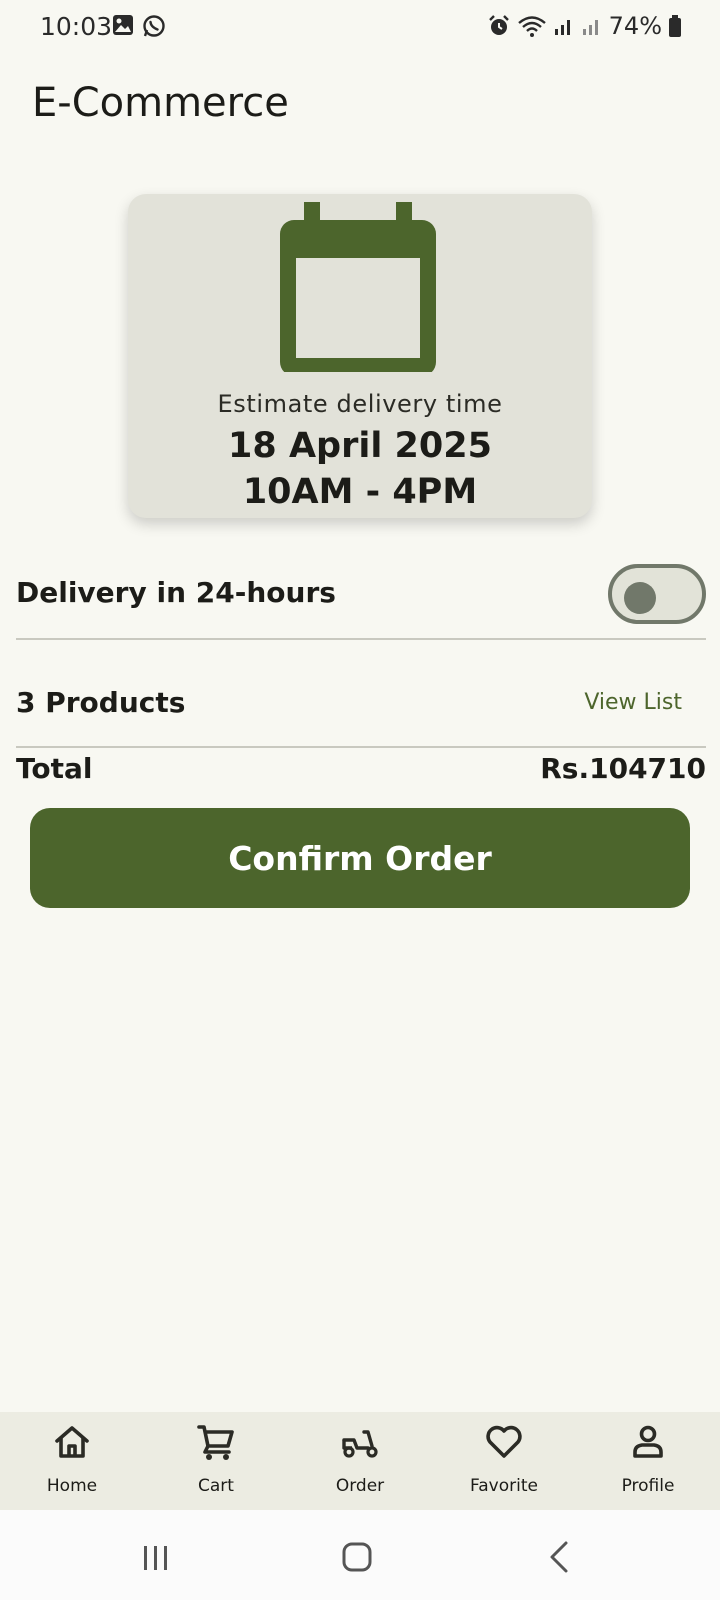  I want to click on home-button-icon, so click(358, 1558).